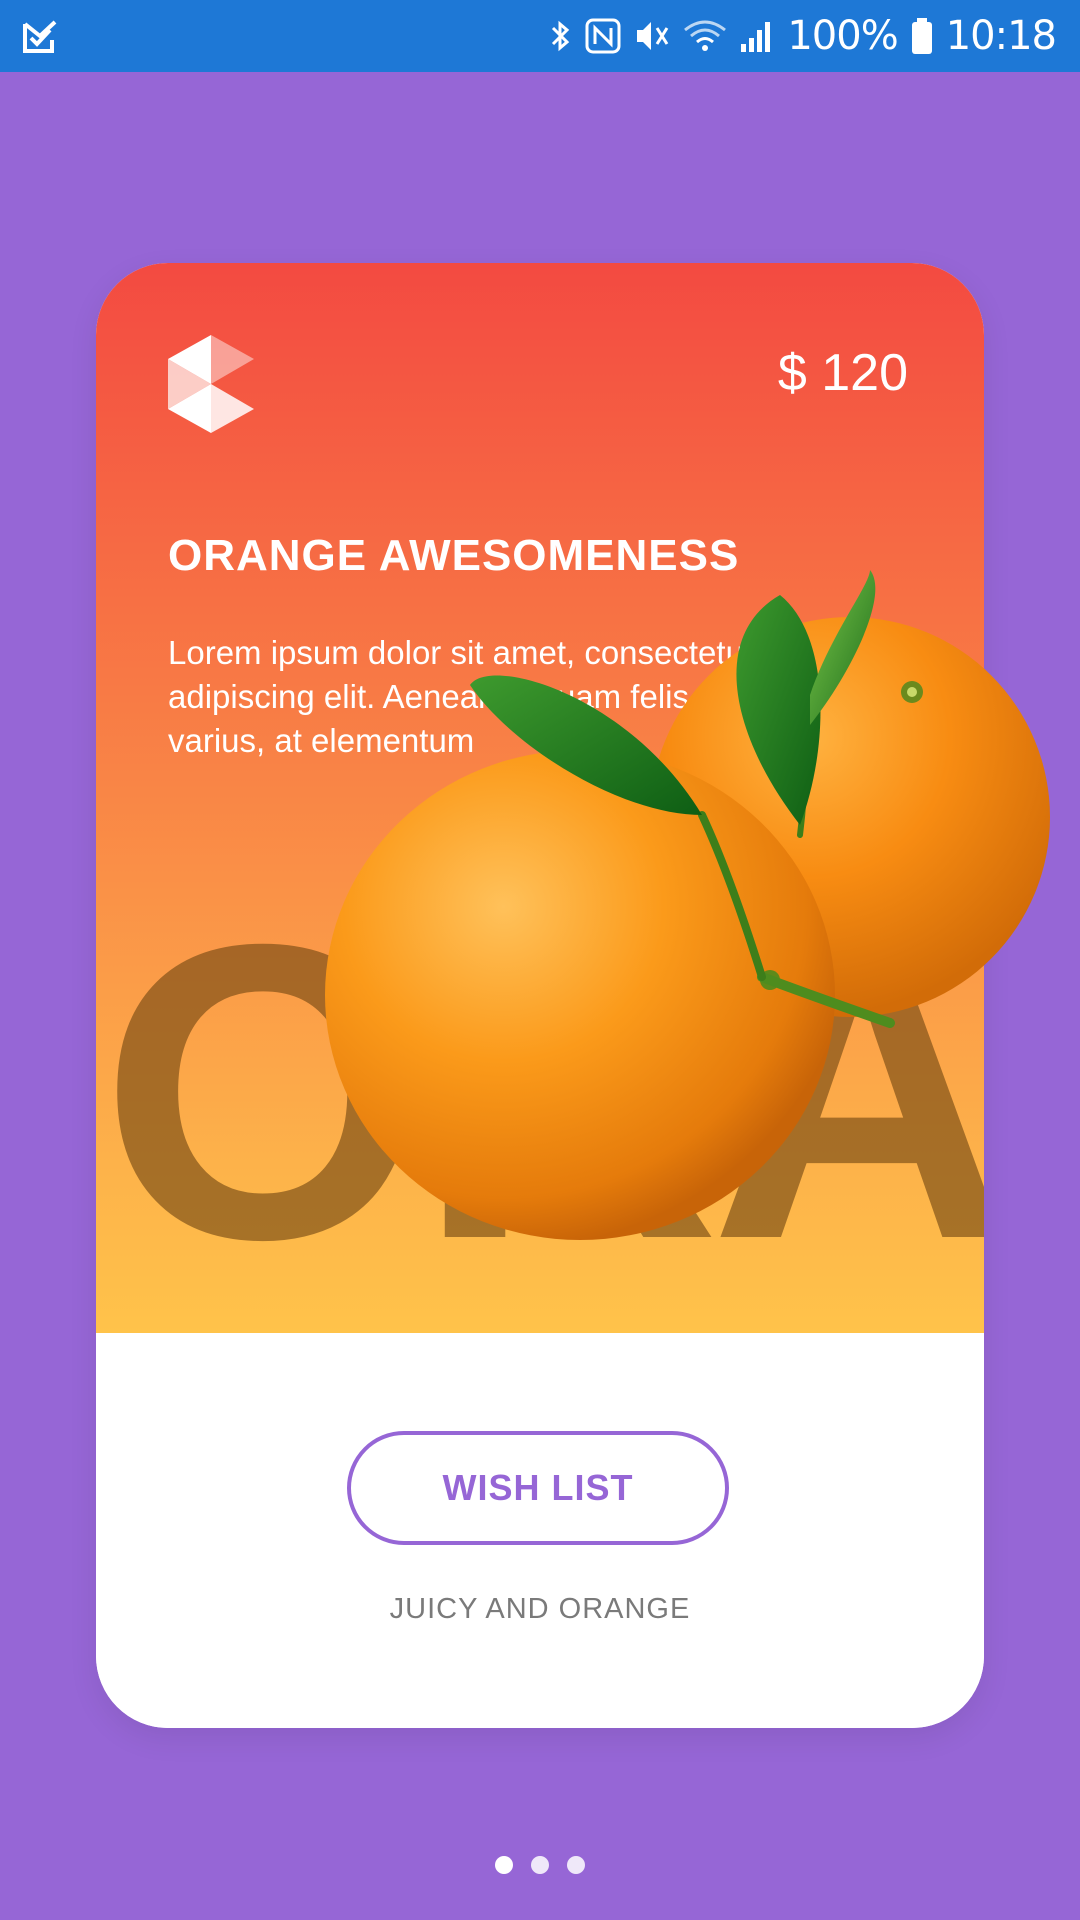 This screenshot has height=1920, width=1080. I want to click on wish-list-button: WISH LIST, so click(538, 1488).